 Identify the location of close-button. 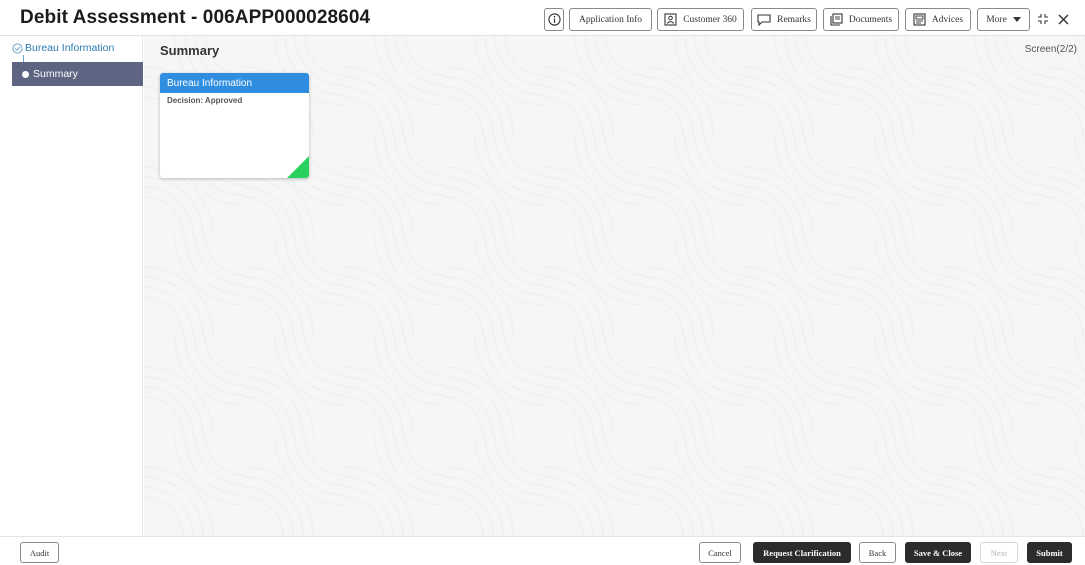
(1063, 19).